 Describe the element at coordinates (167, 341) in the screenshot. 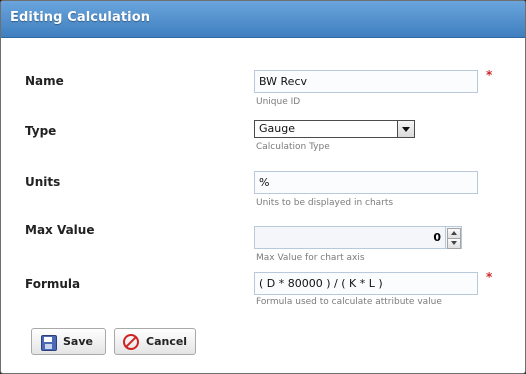

I see `cancel-button-label: Cancel` at that location.